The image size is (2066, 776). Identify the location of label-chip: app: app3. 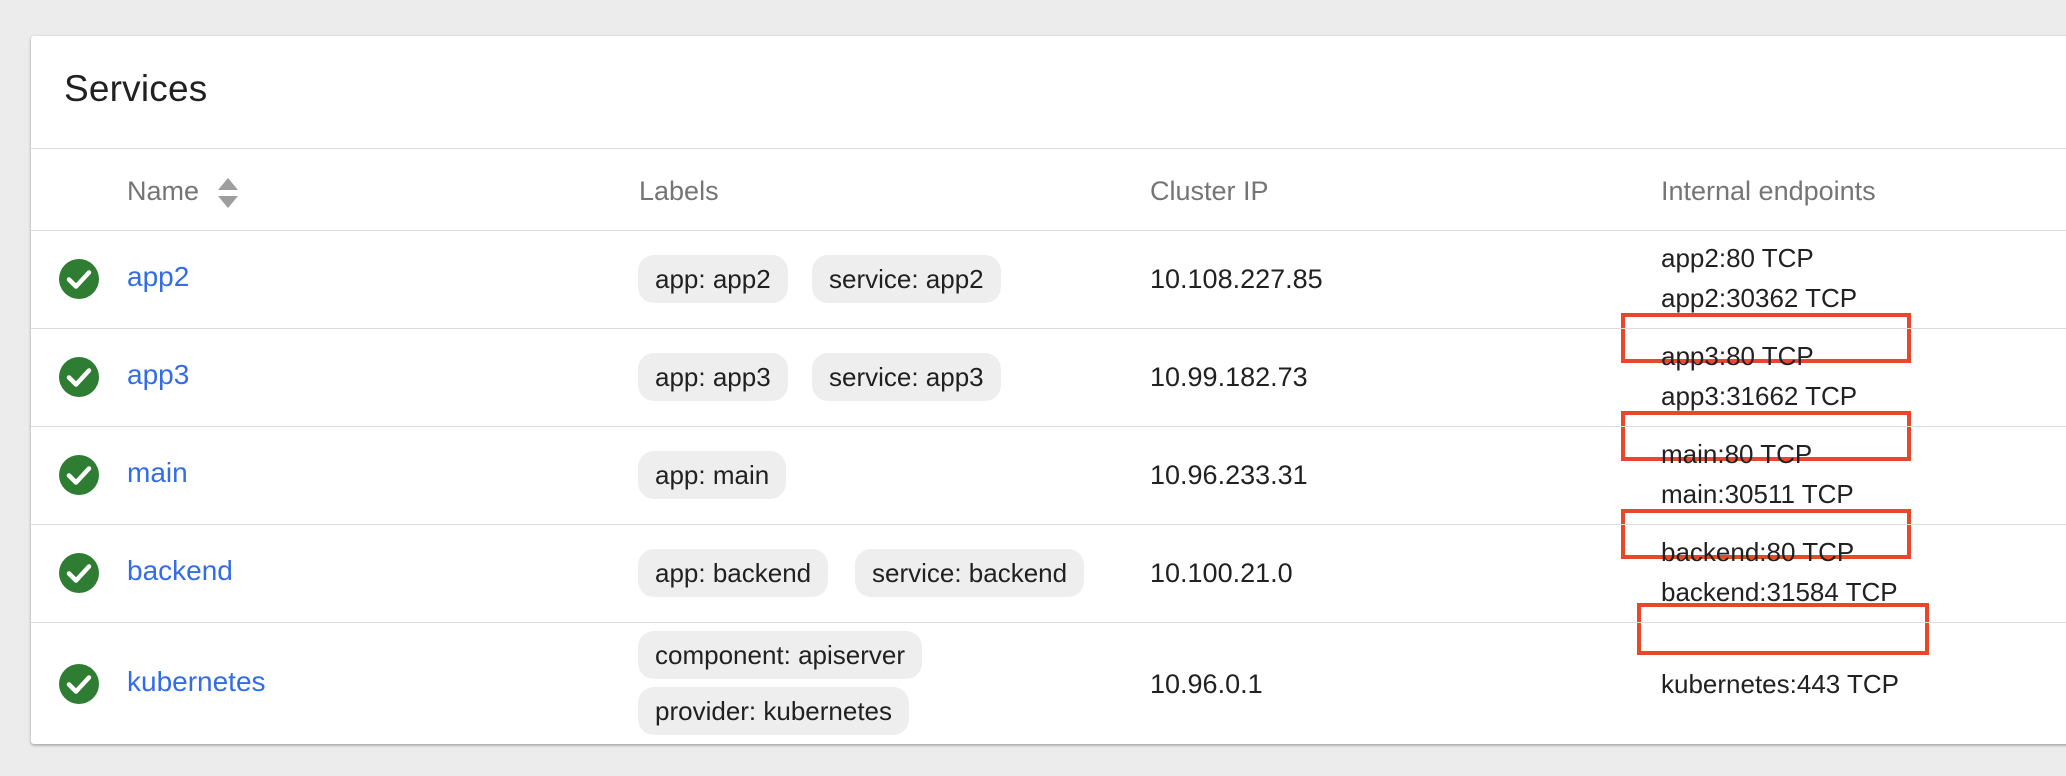
(713, 377).